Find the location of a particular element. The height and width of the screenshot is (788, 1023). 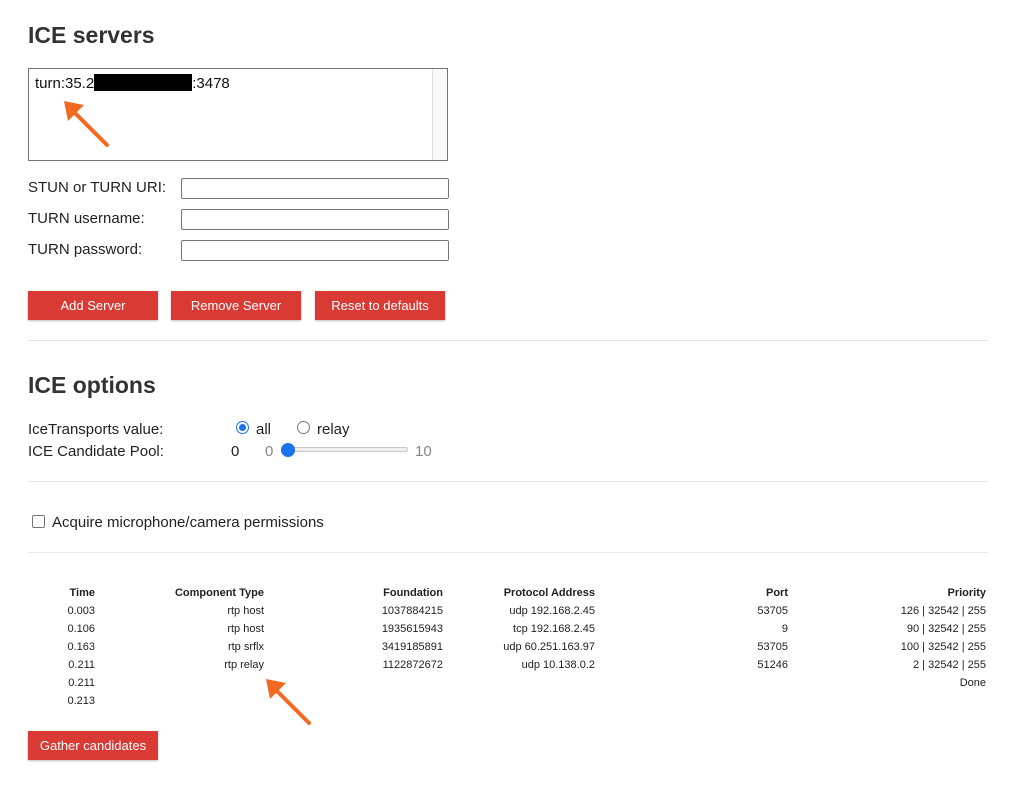

table-row: 0.213 is located at coordinates (507, 701).